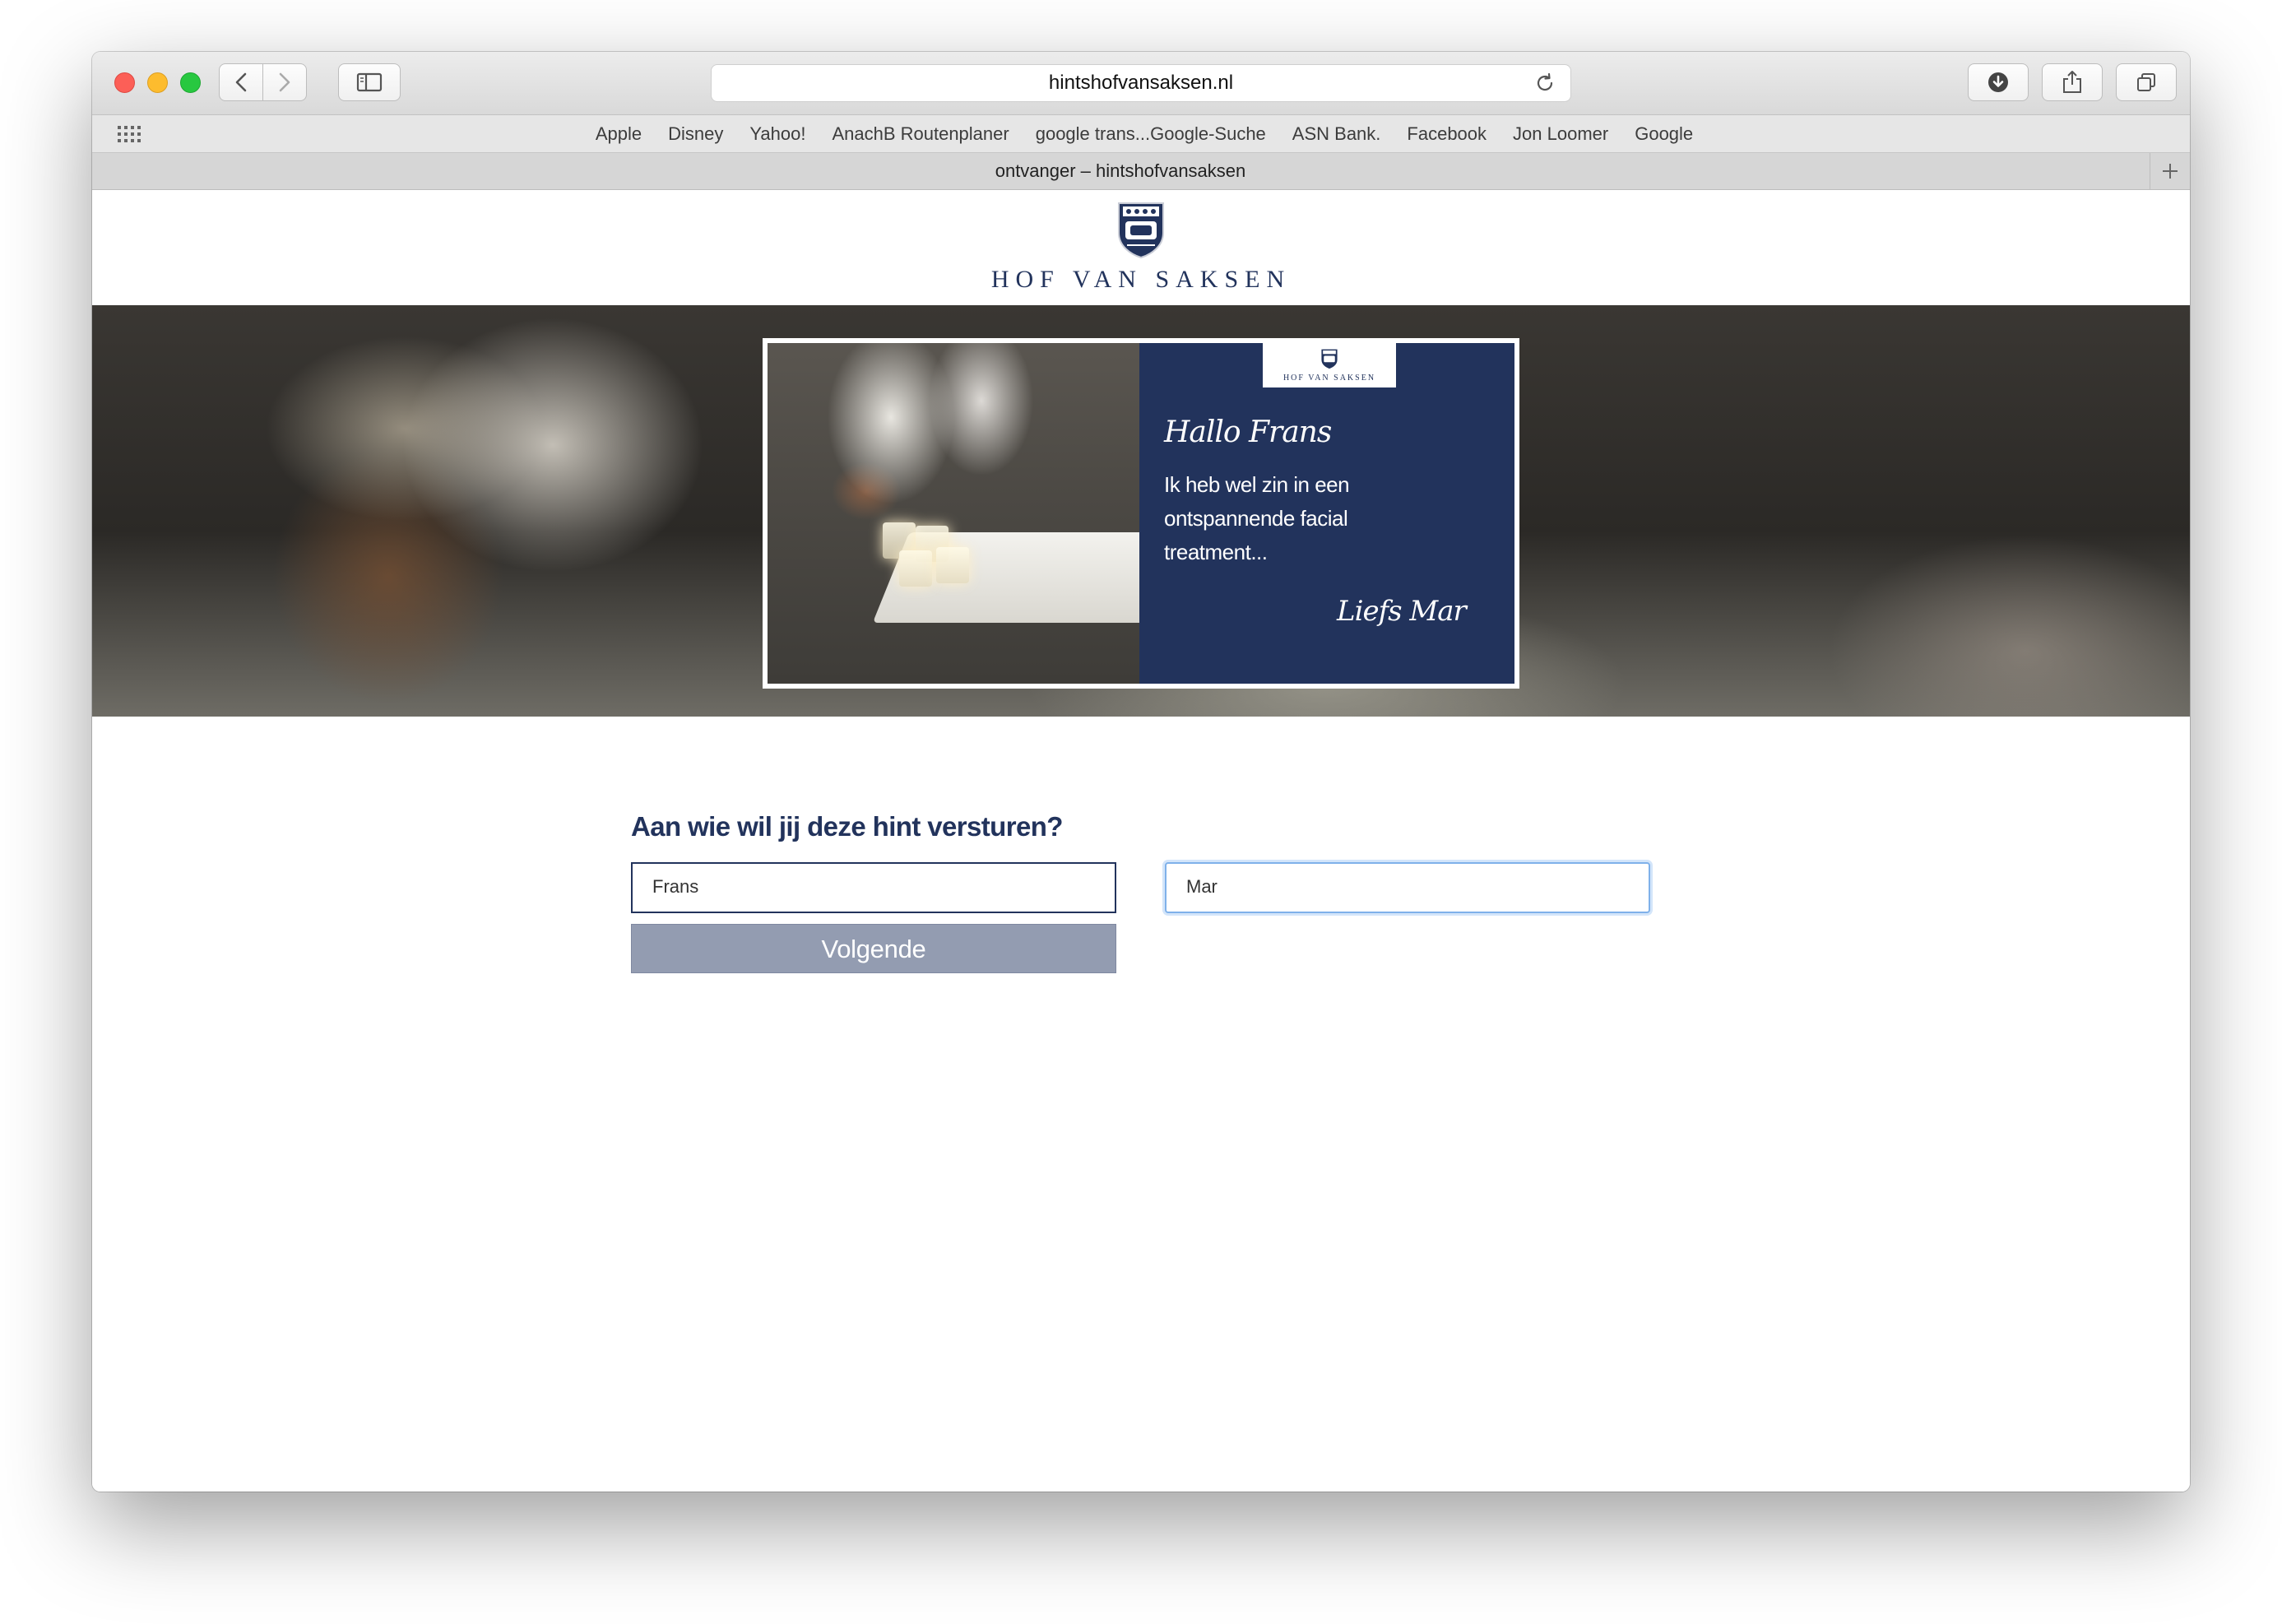 The image size is (2282, 1624). What do you see at coordinates (1402, 611) in the screenshot?
I see `card-signoff: Liefs Mar` at bounding box center [1402, 611].